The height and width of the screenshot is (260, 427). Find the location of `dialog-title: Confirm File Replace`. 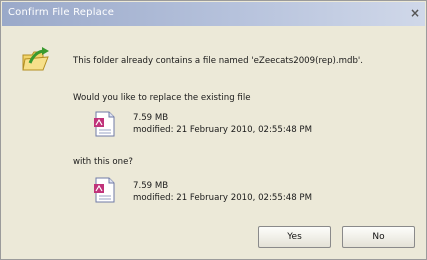

dialog-title: Confirm File Replace is located at coordinates (61, 12).